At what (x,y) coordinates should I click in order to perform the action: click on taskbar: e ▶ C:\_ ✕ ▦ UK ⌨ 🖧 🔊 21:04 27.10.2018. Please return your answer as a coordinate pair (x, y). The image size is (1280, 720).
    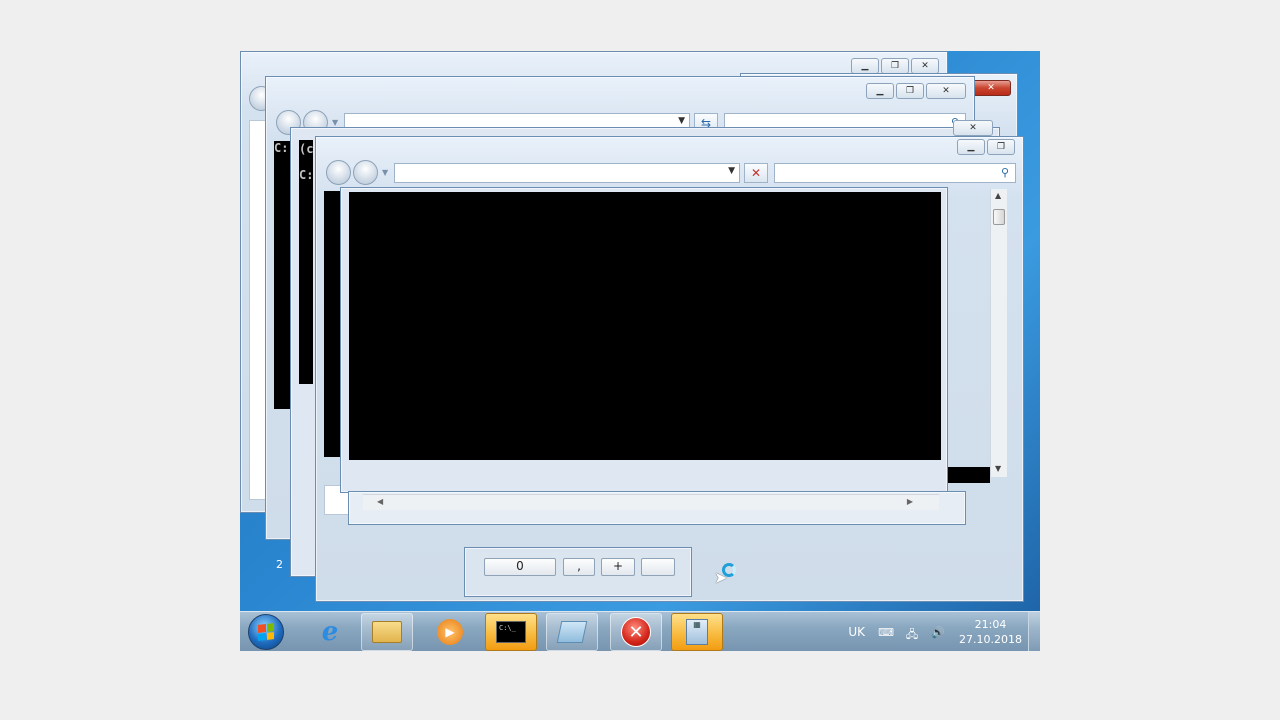
    Looking at the image, I should click on (640, 631).